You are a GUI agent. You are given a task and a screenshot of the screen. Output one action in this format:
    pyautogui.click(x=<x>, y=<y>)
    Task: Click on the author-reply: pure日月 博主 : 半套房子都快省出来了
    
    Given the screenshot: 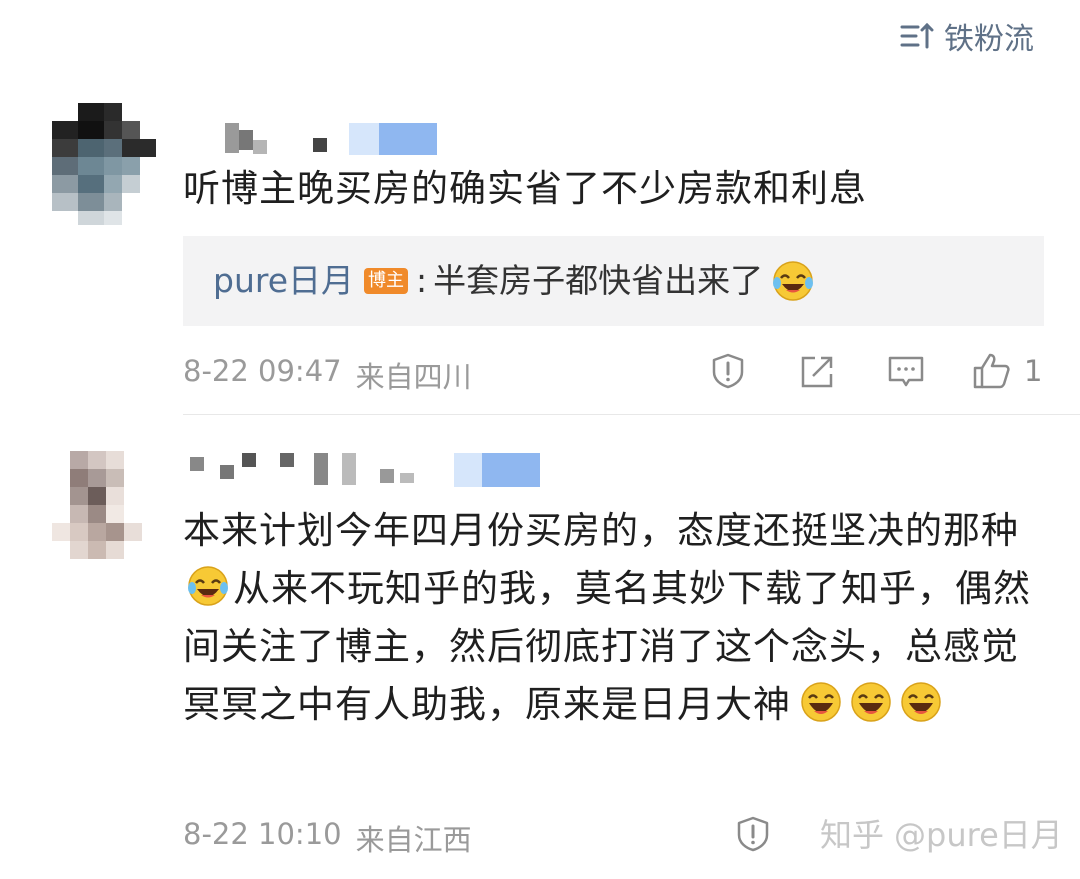 What is the action you would take?
    pyautogui.click(x=613, y=281)
    